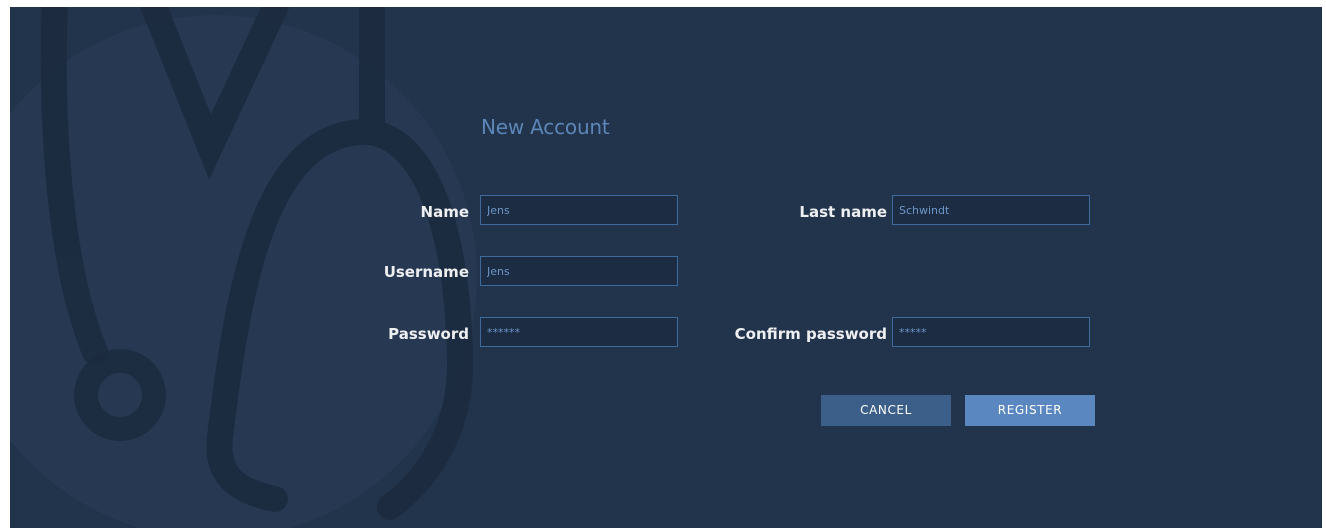 The image size is (1326, 530). Describe the element at coordinates (428, 334) in the screenshot. I see `password-label: Password` at that location.